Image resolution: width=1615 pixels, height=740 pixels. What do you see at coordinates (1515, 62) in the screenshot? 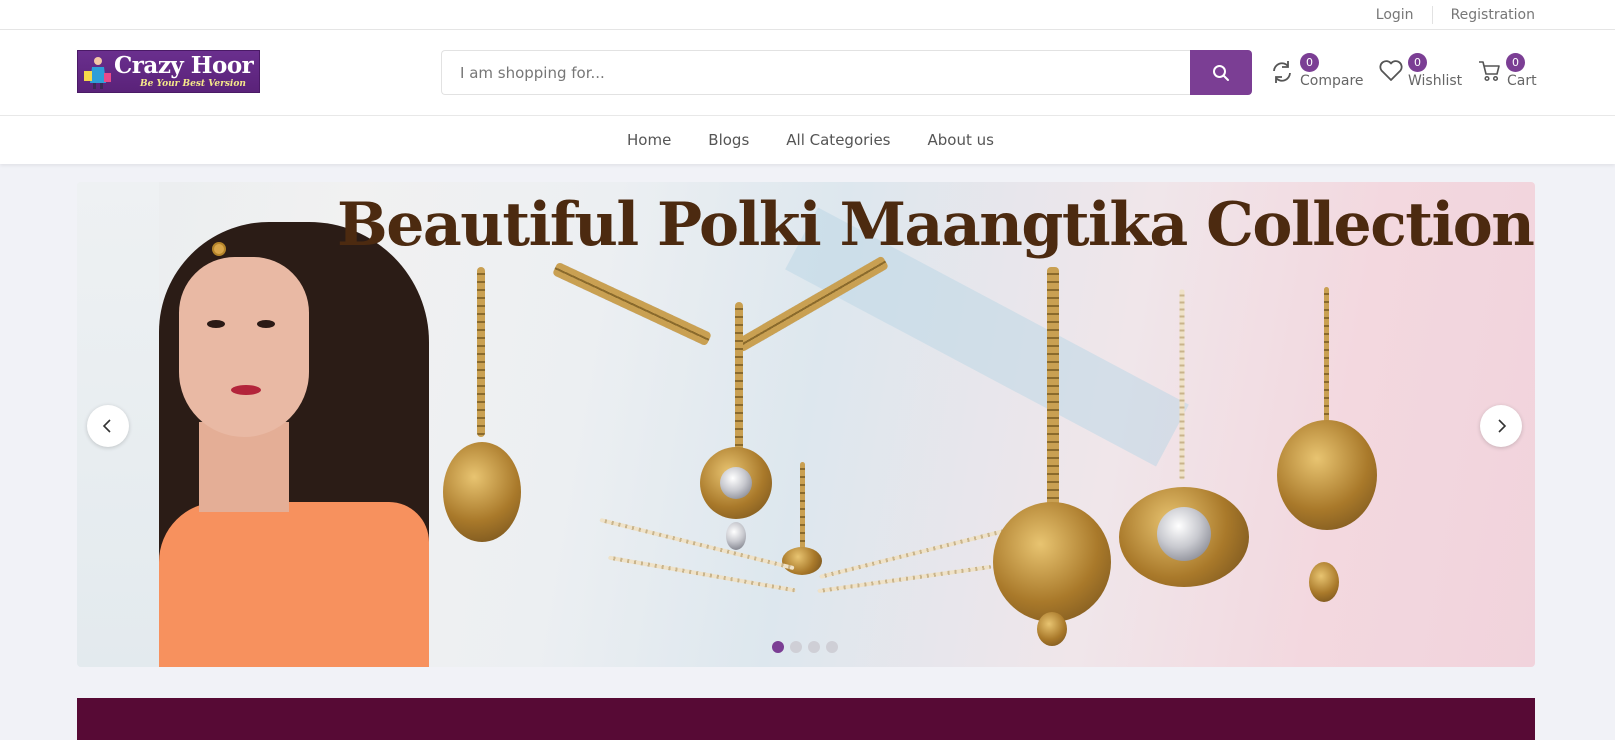
I see `cart-count-badge: 0` at bounding box center [1515, 62].